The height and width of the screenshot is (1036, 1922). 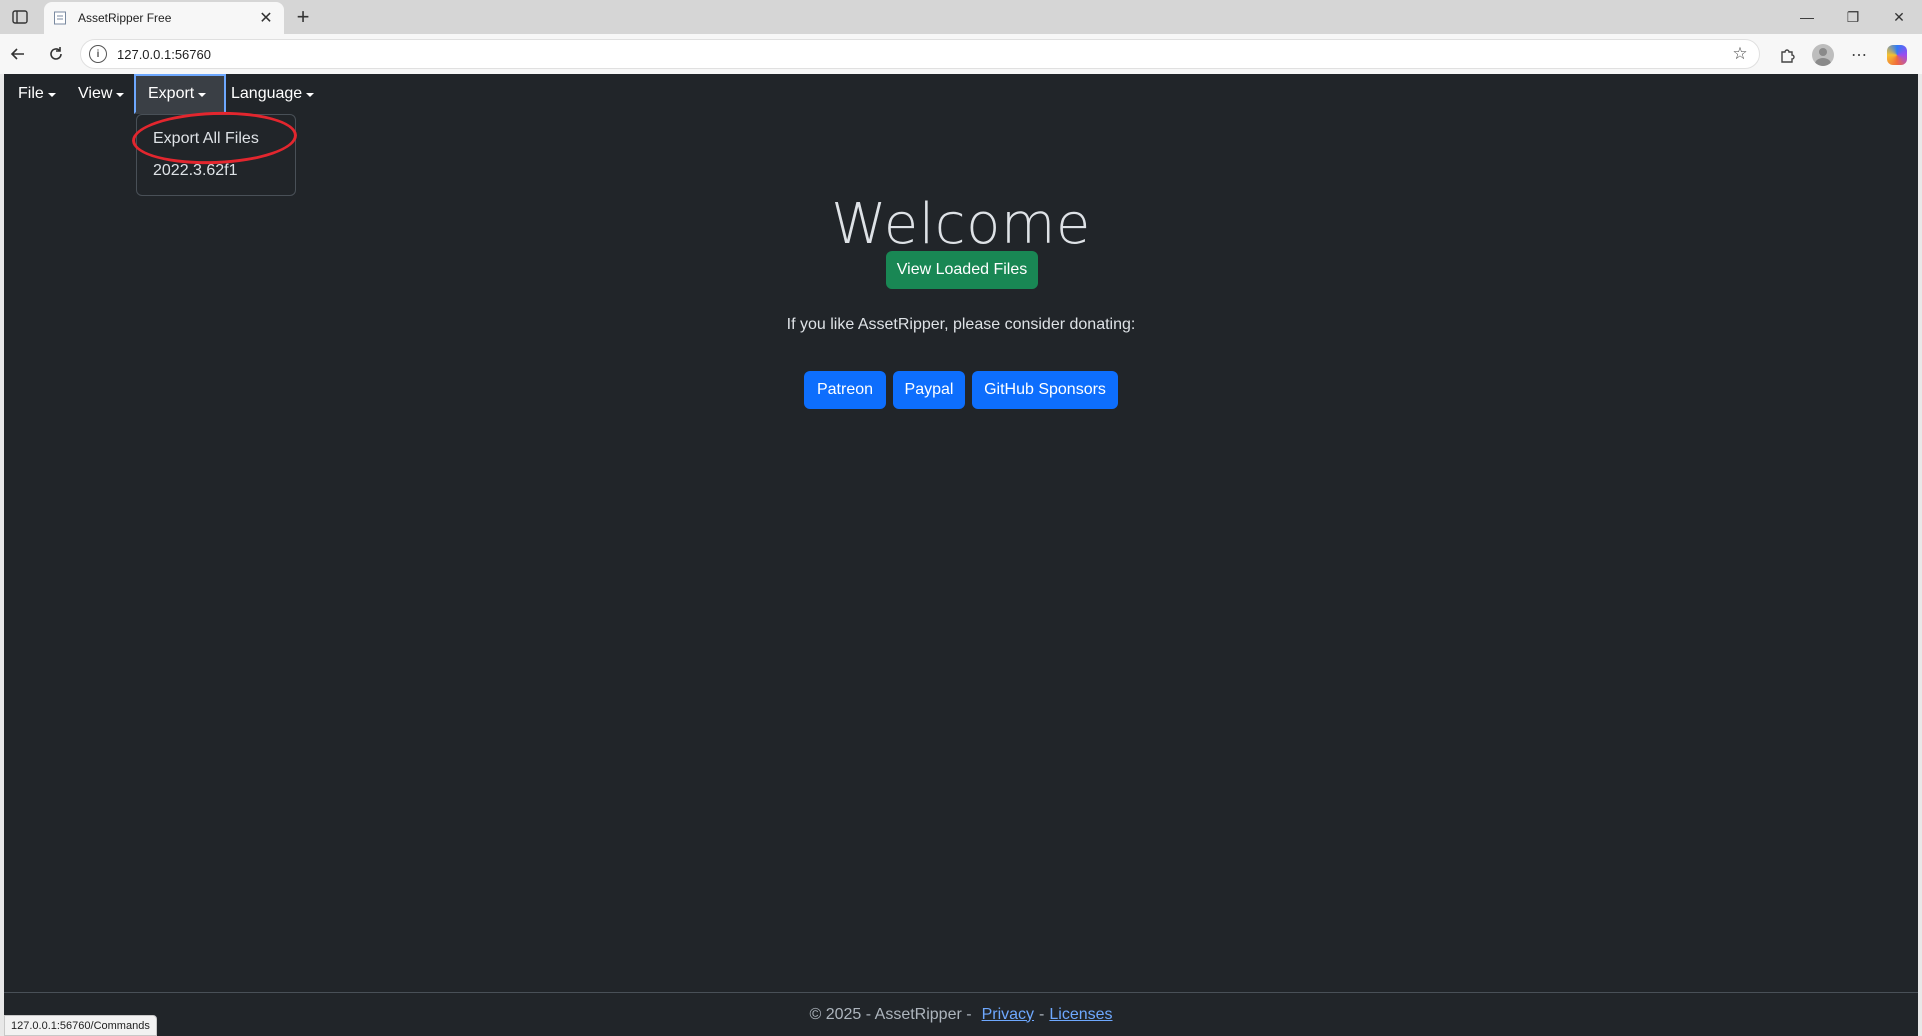 What do you see at coordinates (95, 93) in the screenshot?
I see `menu-view-label: View` at bounding box center [95, 93].